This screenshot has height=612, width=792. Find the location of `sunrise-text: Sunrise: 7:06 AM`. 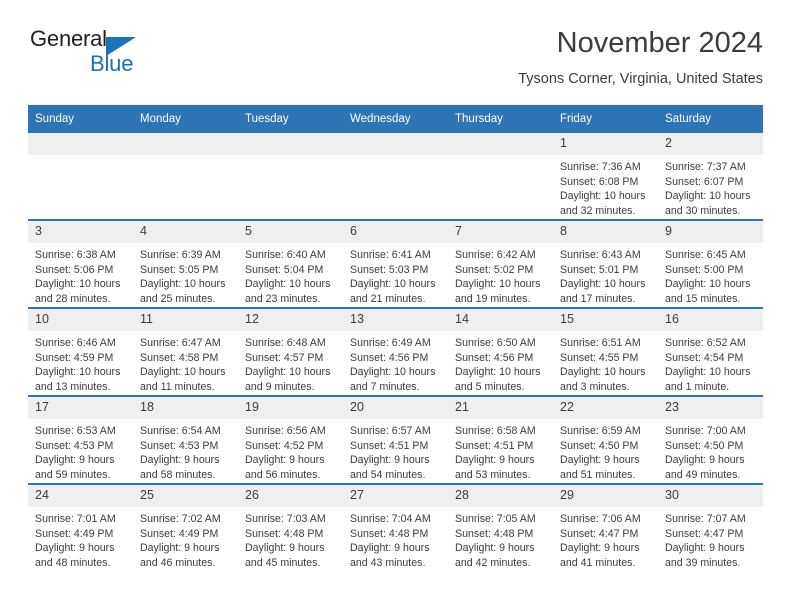

sunrise-text: Sunrise: 7:06 AM is located at coordinates (600, 519).